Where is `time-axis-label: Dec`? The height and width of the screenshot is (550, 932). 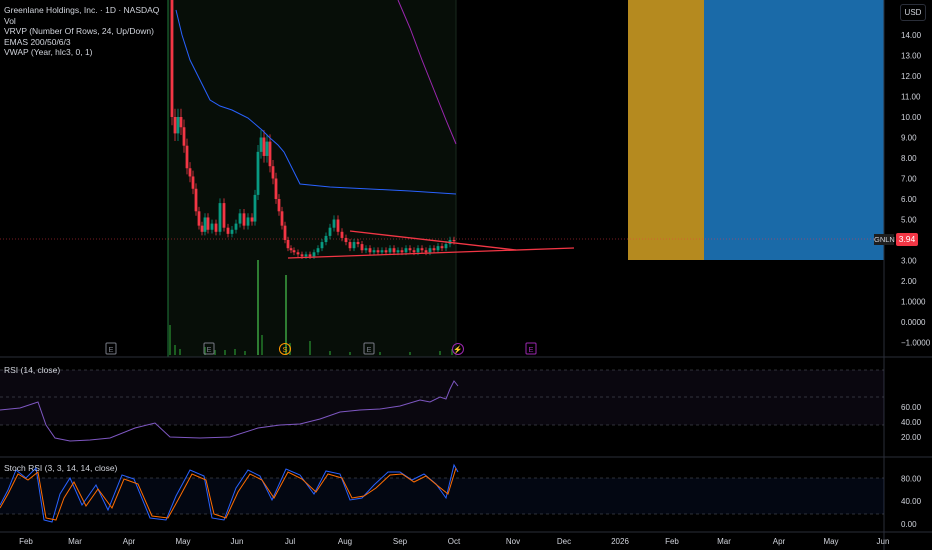
time-axis-label: Dec is located at coordinates (564, 541).